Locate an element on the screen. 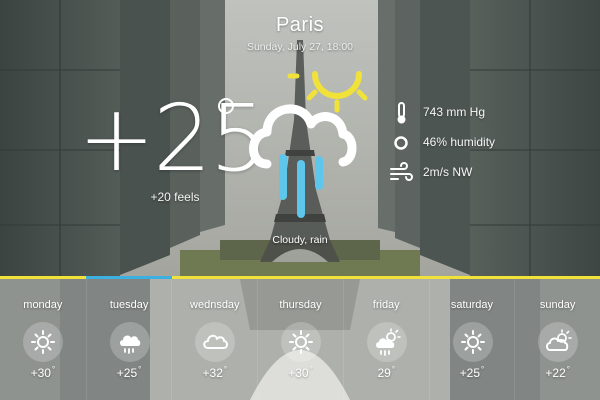  forecast-day-wednsday: wednsday +32° is located at coordinates (214, 339).